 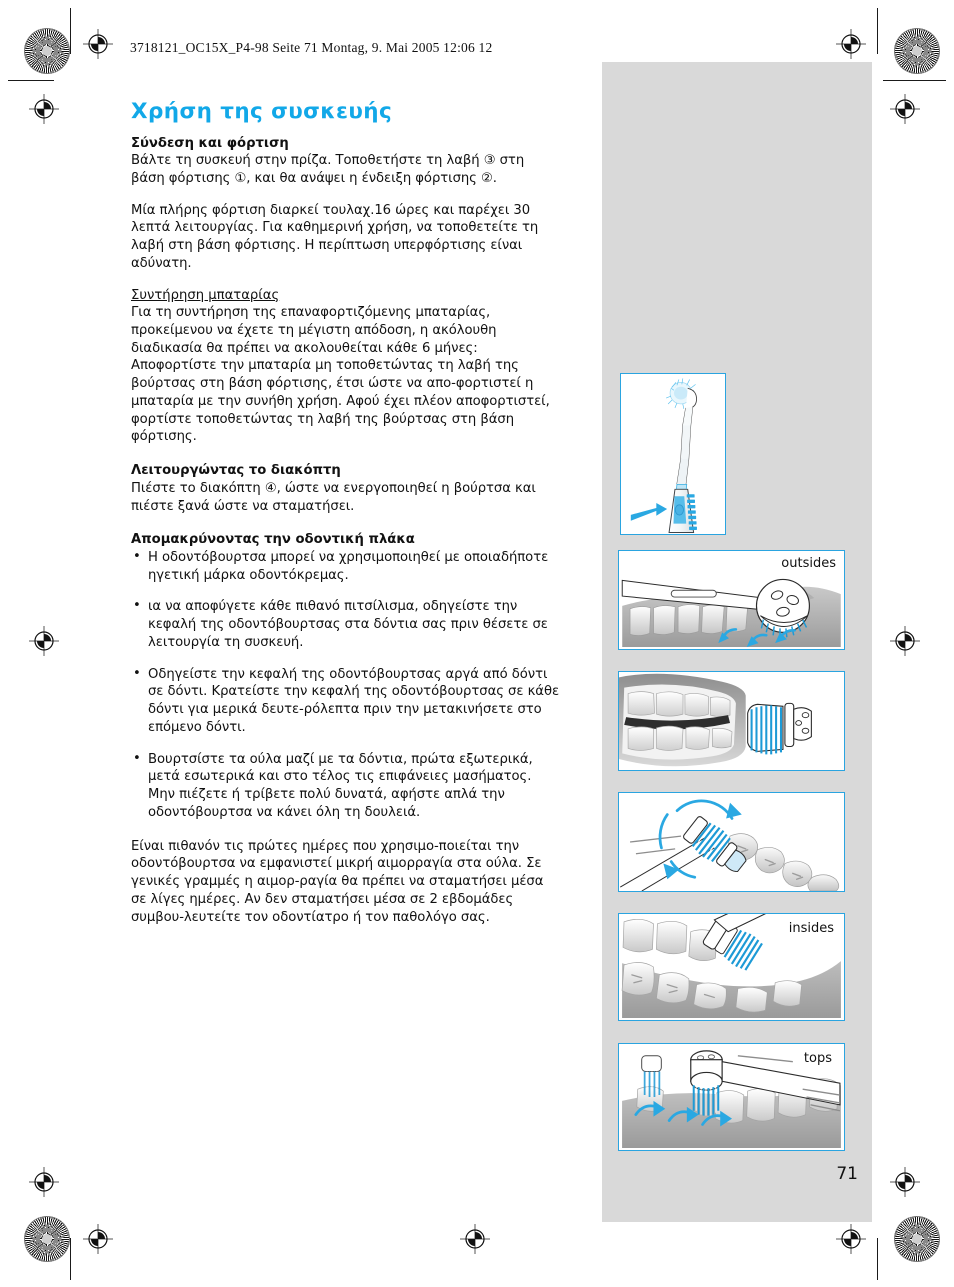 What do you see at coordinates (31, 80) in the screenshot?
I see `crop-mark-left-horizontal` at bounding box center [31, 80].